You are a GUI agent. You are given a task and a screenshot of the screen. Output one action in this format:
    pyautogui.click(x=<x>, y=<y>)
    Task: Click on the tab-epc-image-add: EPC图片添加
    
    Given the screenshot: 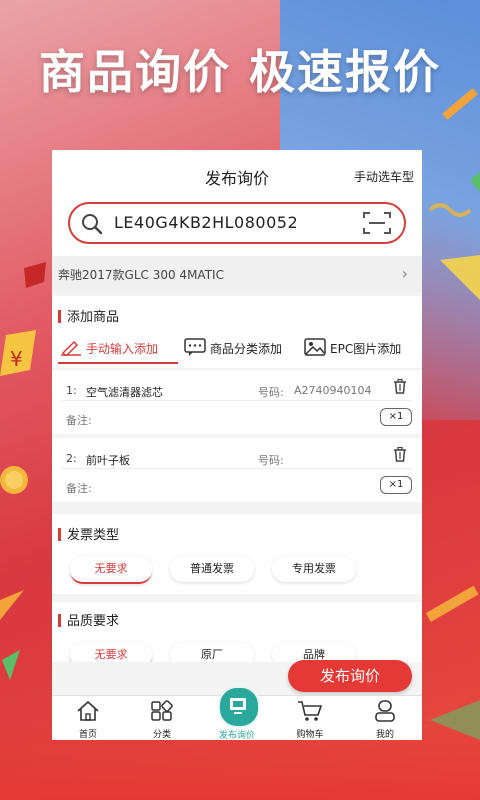 What is the action you would take?
    pyautogui.click(x=352, y=348)
    